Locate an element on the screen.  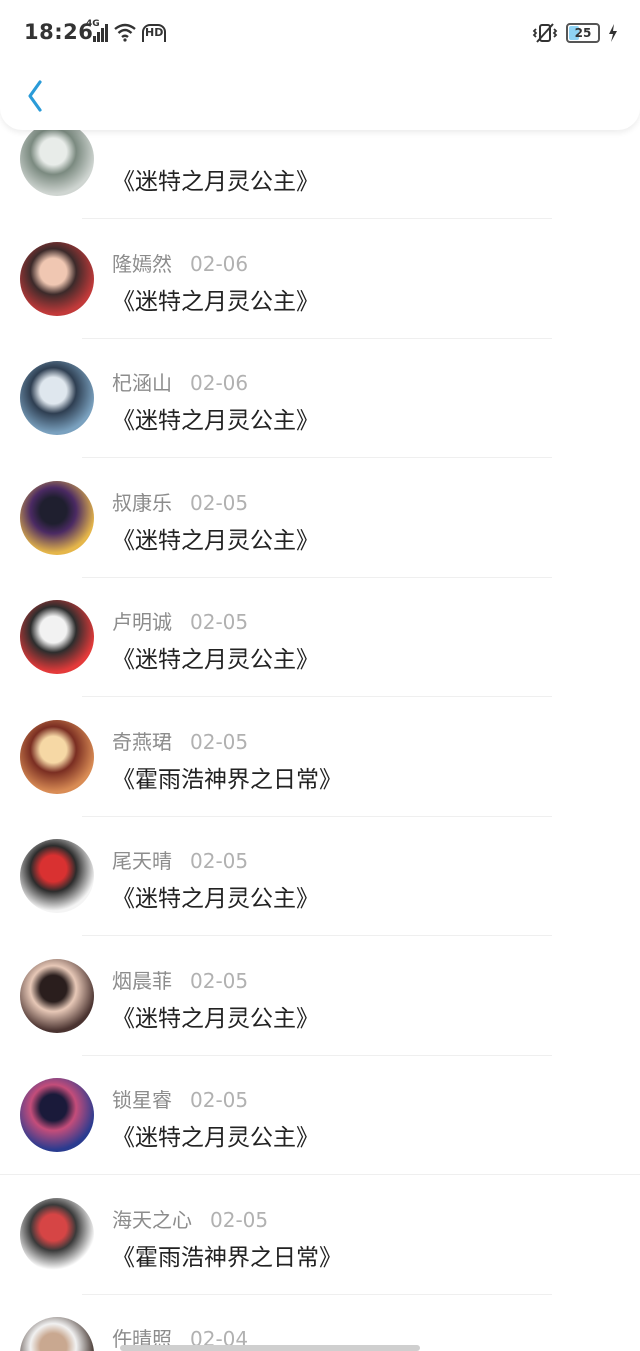
reader-name: 奇燕珺 is located at coordinates (142, 742).